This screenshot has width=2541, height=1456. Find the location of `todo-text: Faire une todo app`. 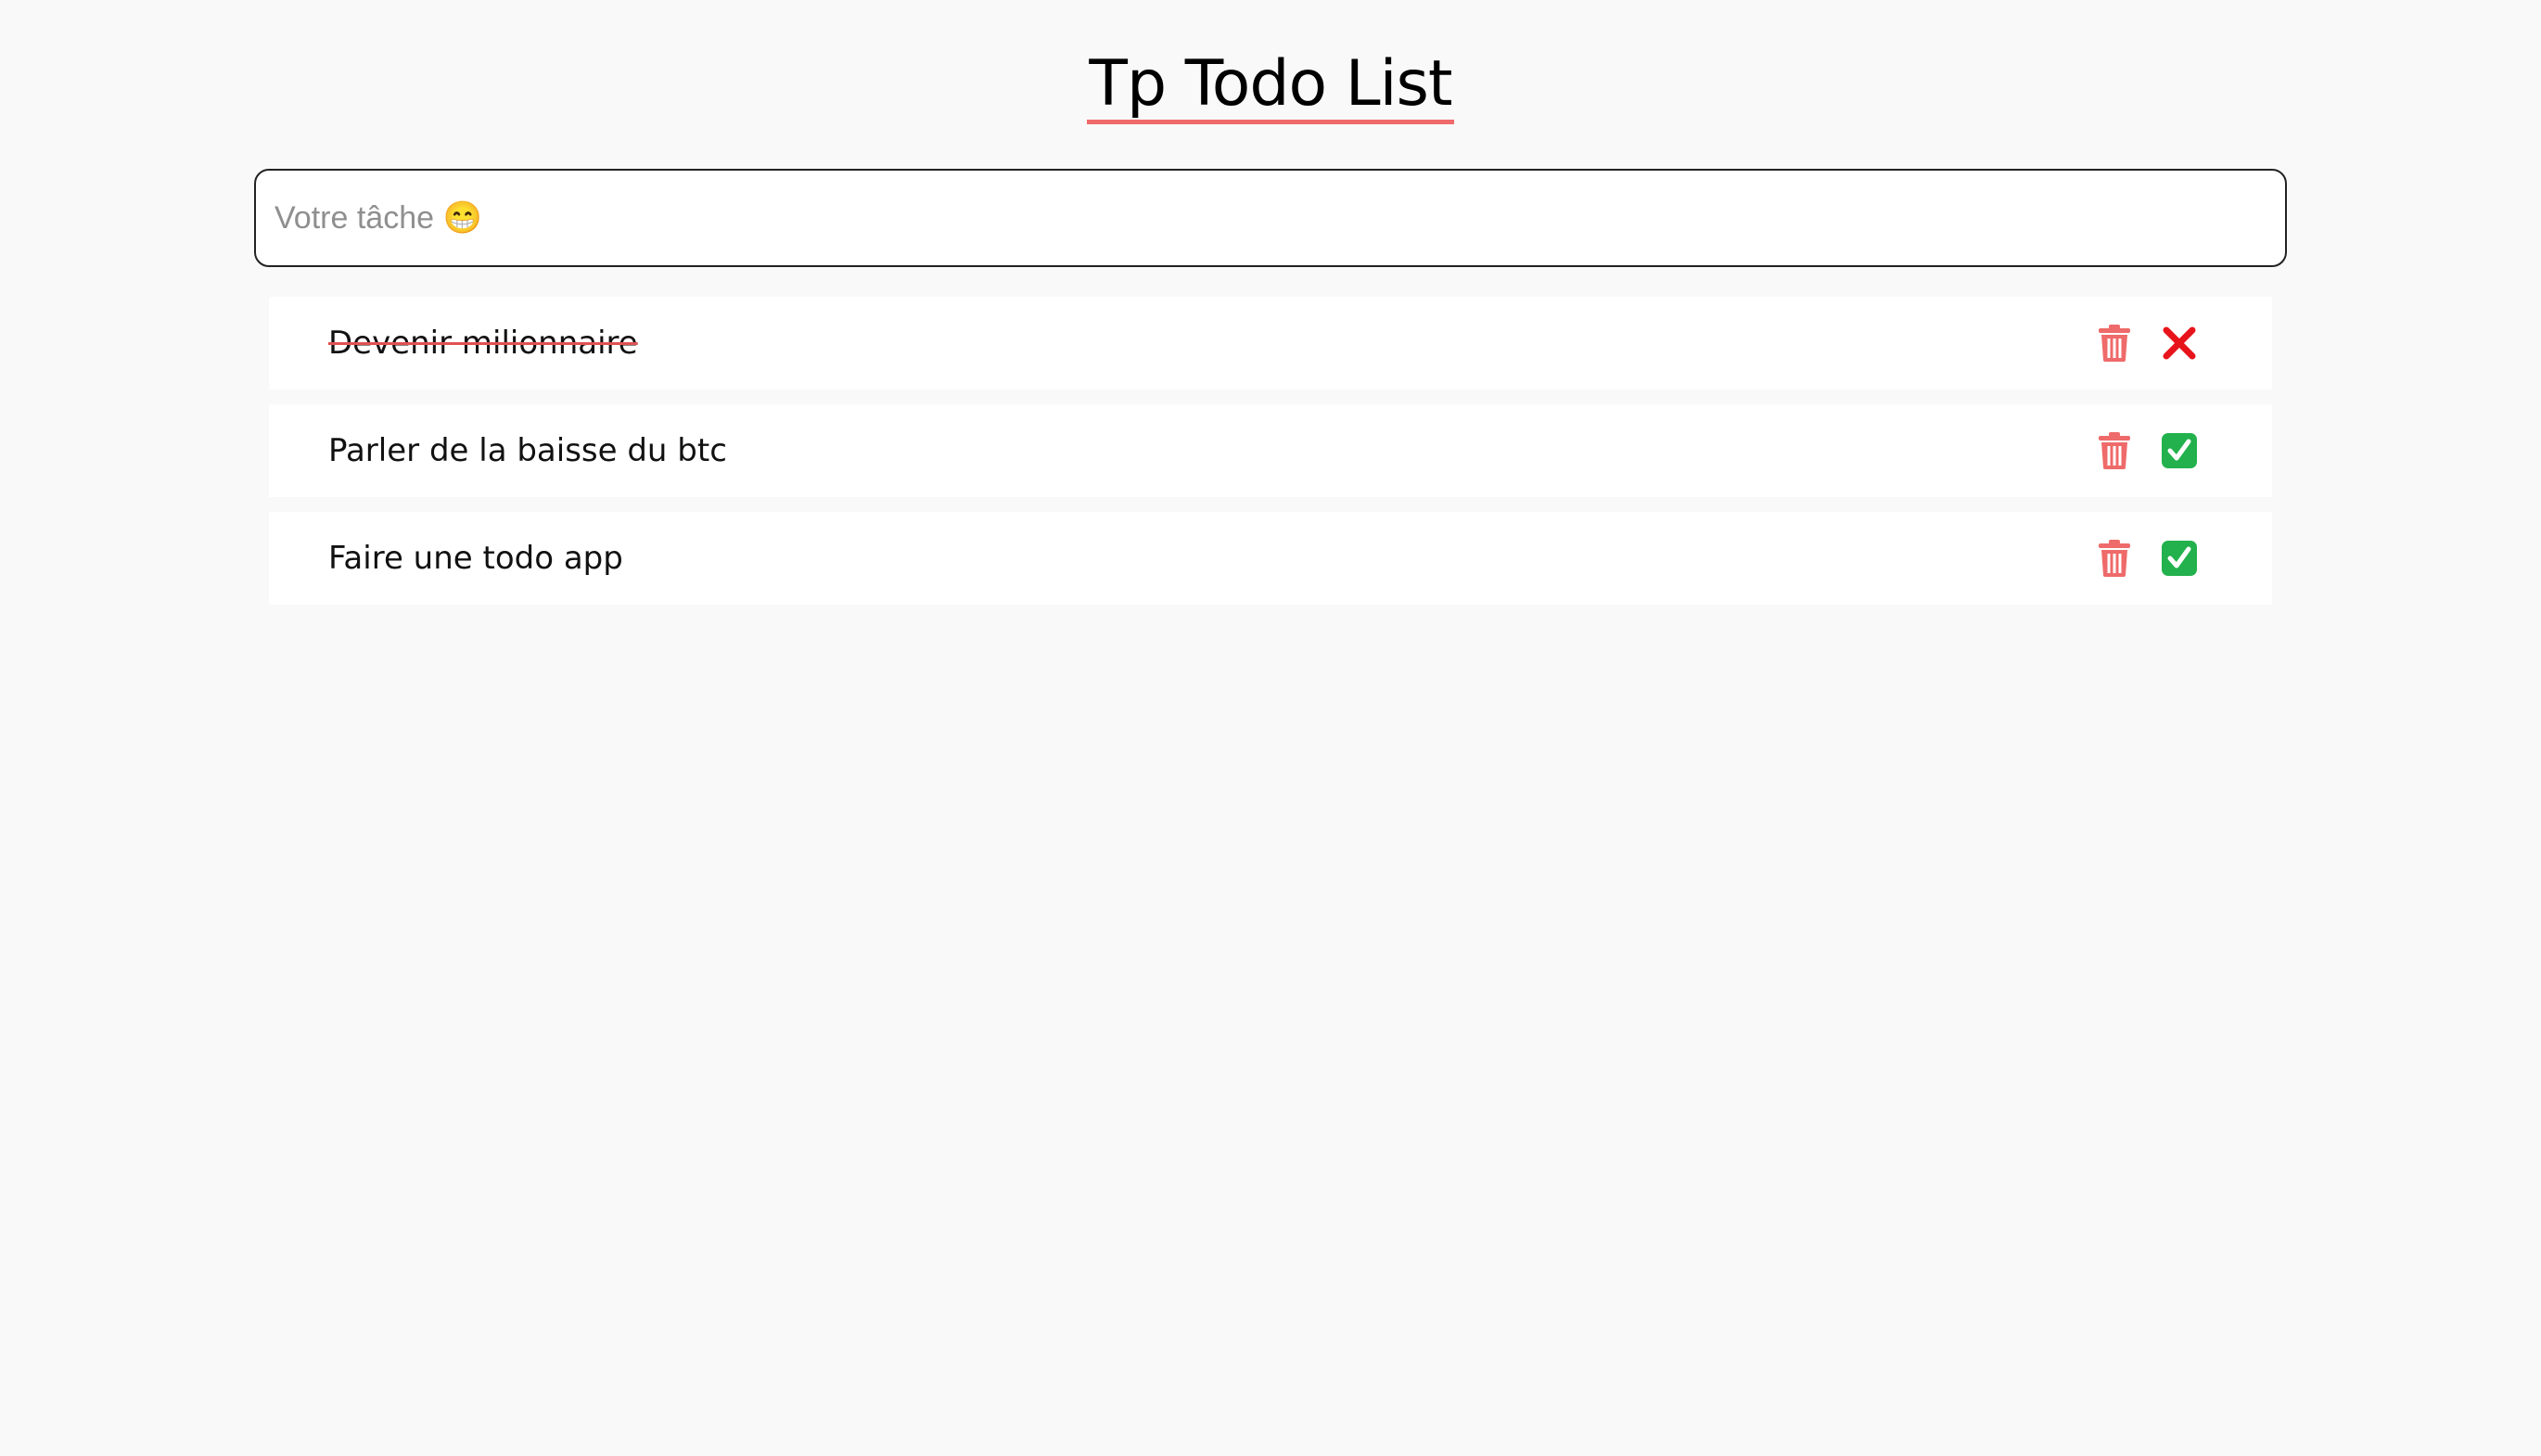

todo-text: Faire une todo app is located at coordinates (475, 558).